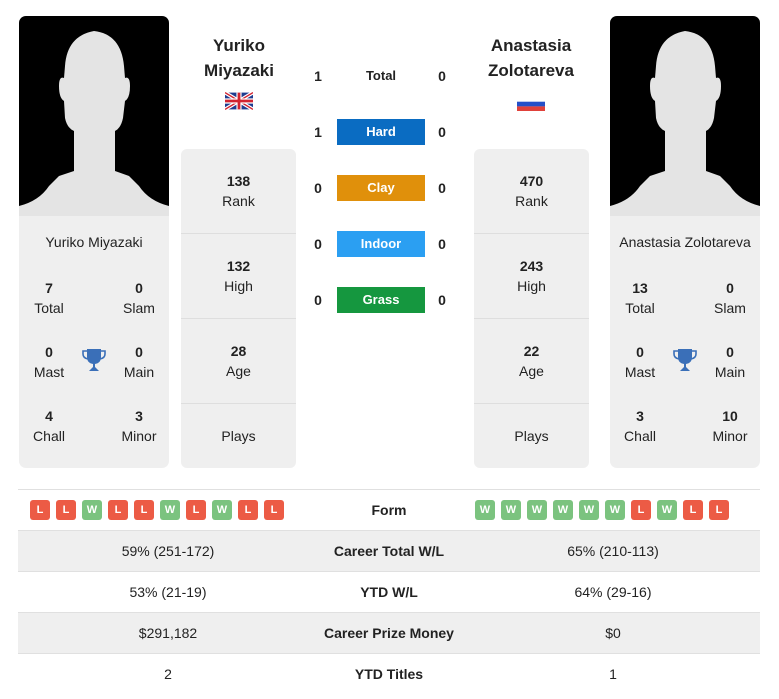 The image size is (779, 699). I want to click on surface-grass-button: Grass, so click(381, 300).